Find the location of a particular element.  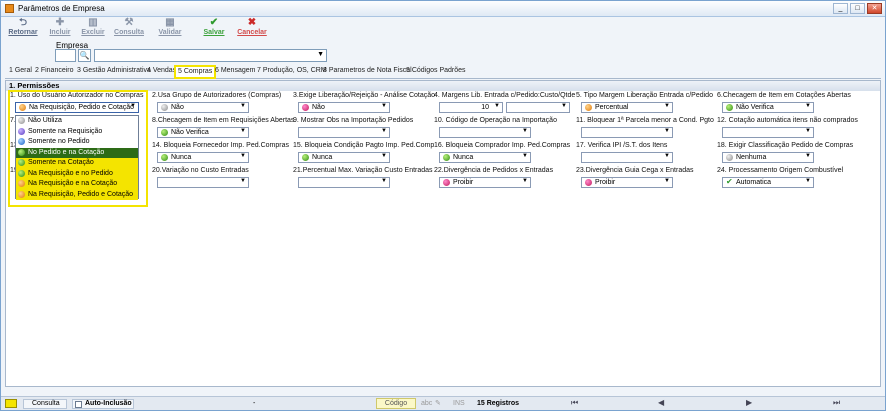

cancelar-button: ✖ Cancelar is located at coordinates (252, 28).